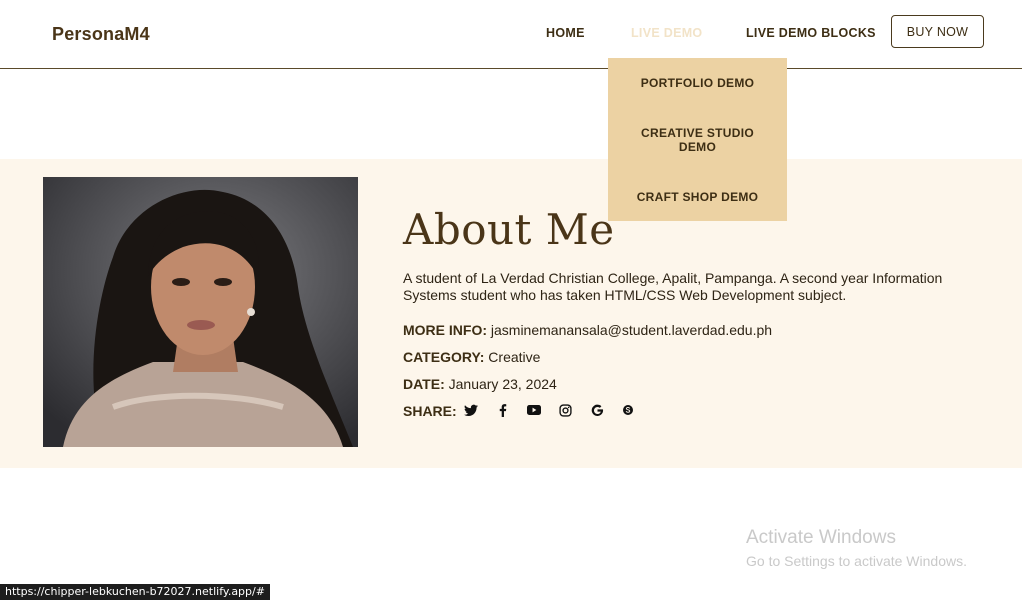 This screenshot has height=600, width=1022. I want to click on dropdown-item-portfolio: PORTFOLIO DEMO, so click(697, 83).